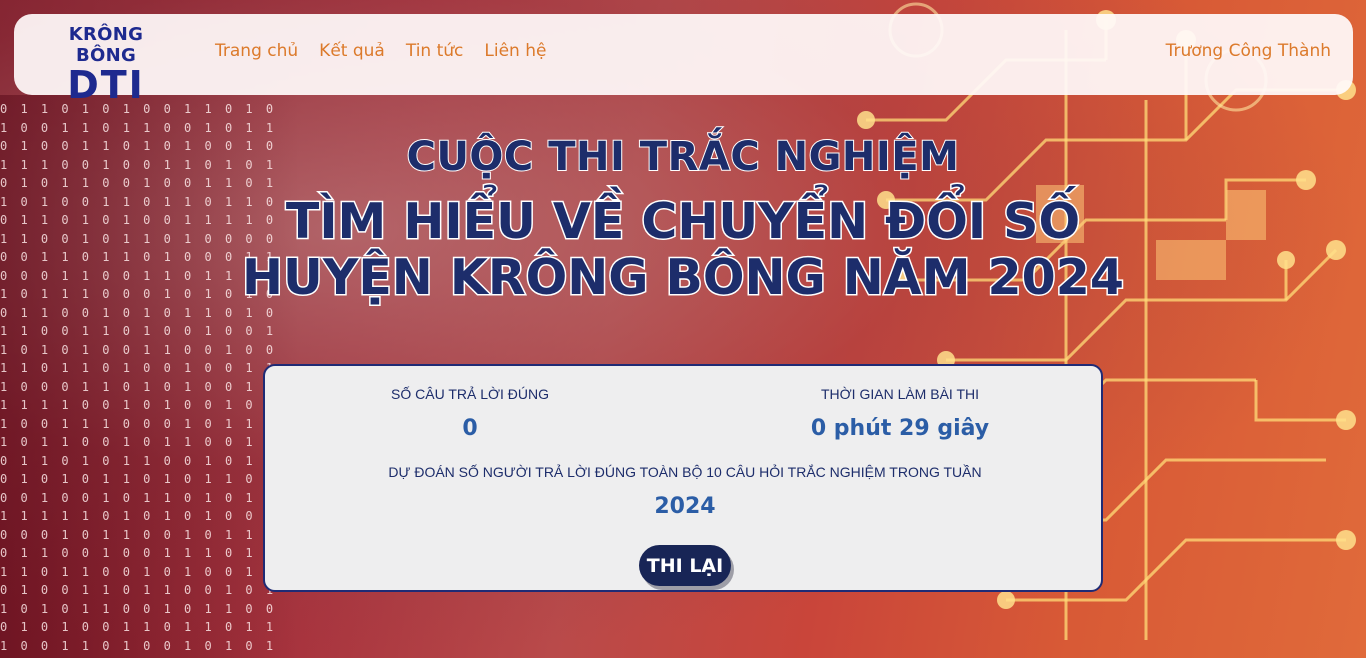 The height and width of the screenshot is (658, 1366). I want to click on contest-subtitle: CUỘC THI TRẮC NGHIỆM, so click(683, 157).